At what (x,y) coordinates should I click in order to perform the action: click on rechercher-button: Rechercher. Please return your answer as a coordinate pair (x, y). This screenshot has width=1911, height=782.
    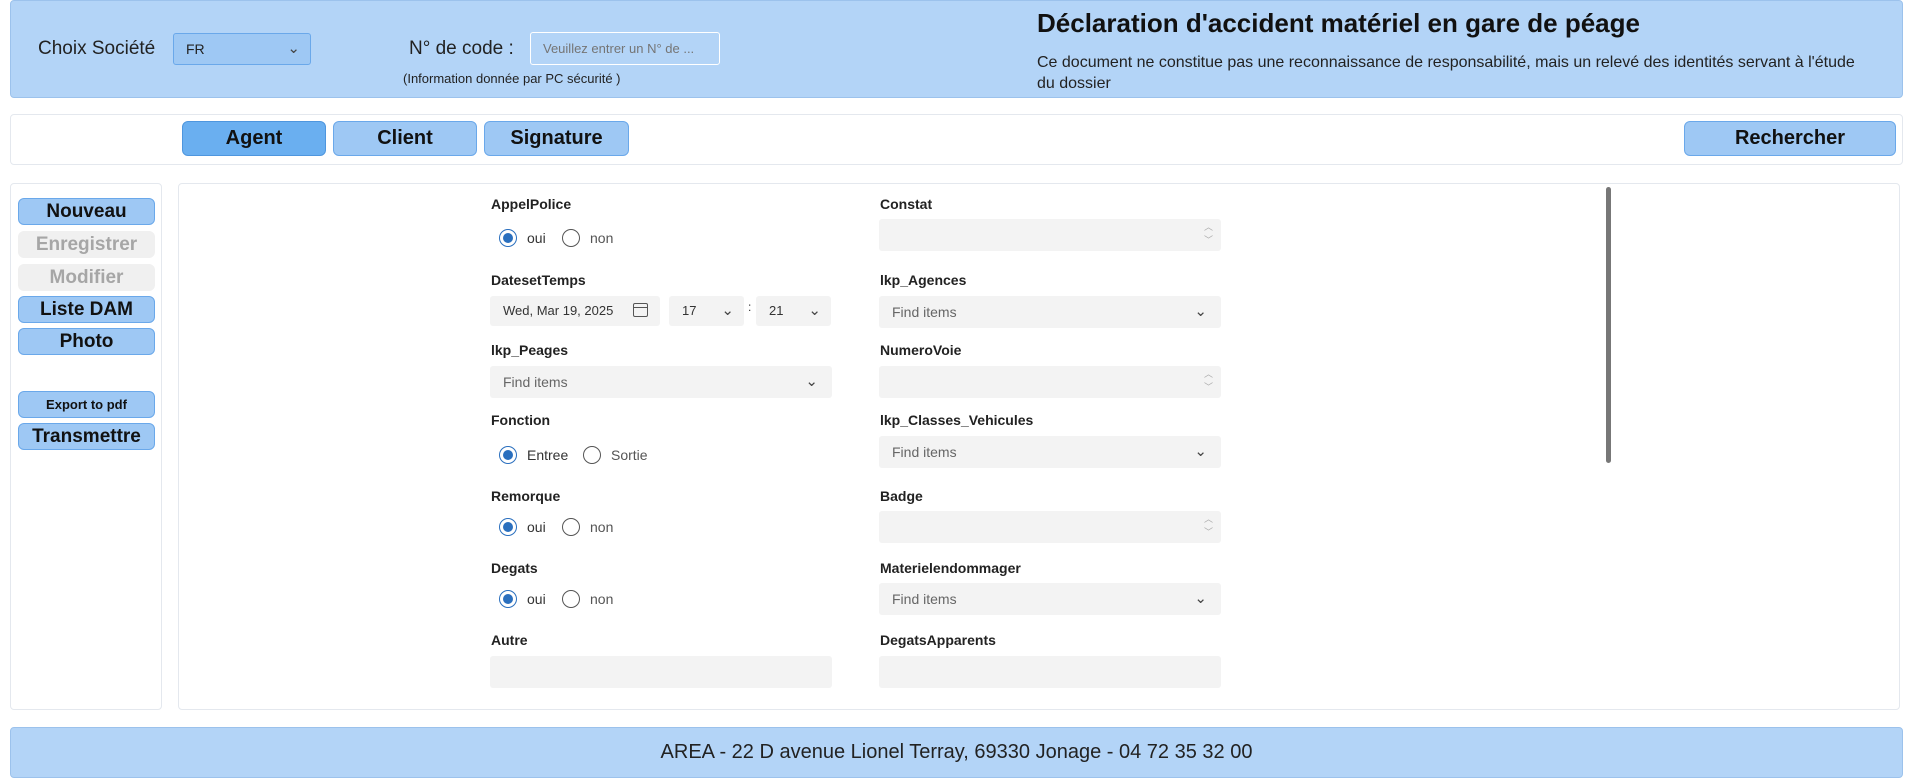
    Looking at the image, I should click on (1790, 138).